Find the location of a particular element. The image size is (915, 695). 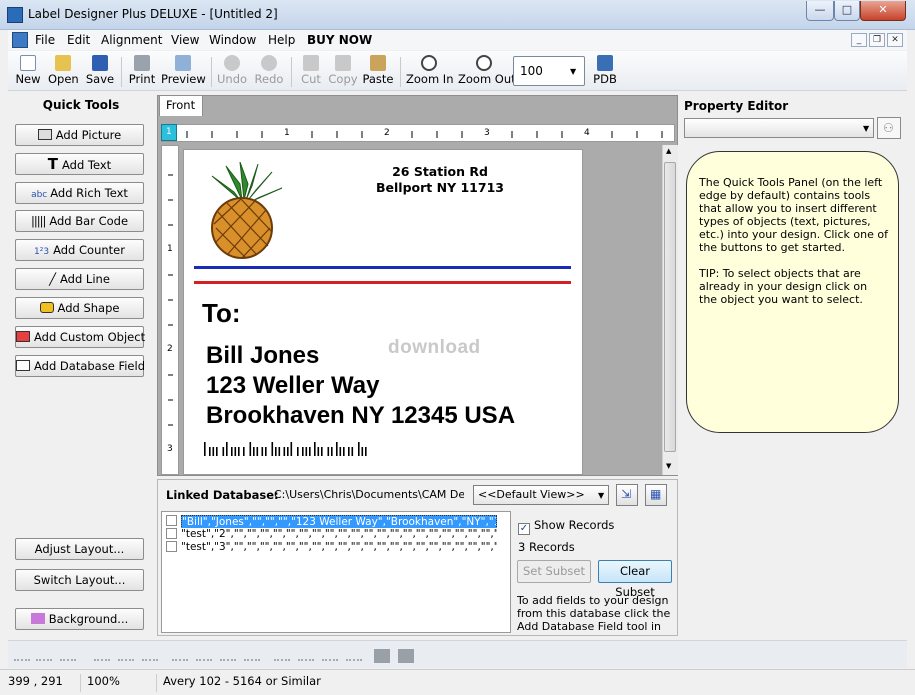

preview-button: Preview is located at coordinates (183, 72).